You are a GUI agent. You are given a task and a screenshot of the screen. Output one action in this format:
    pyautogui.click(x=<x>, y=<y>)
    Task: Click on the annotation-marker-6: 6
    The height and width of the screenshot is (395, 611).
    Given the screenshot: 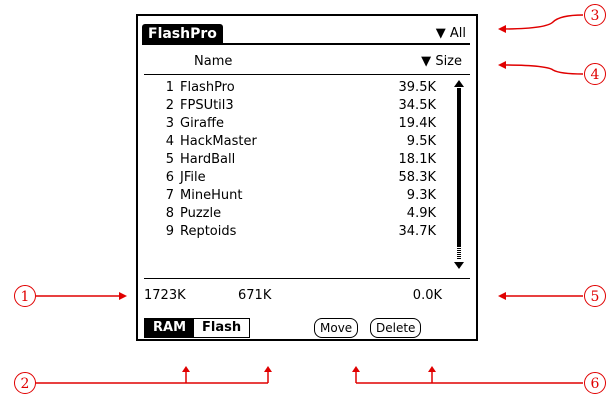 What is the action you would take?
    pyautogui.click(x=595, y=383)
    